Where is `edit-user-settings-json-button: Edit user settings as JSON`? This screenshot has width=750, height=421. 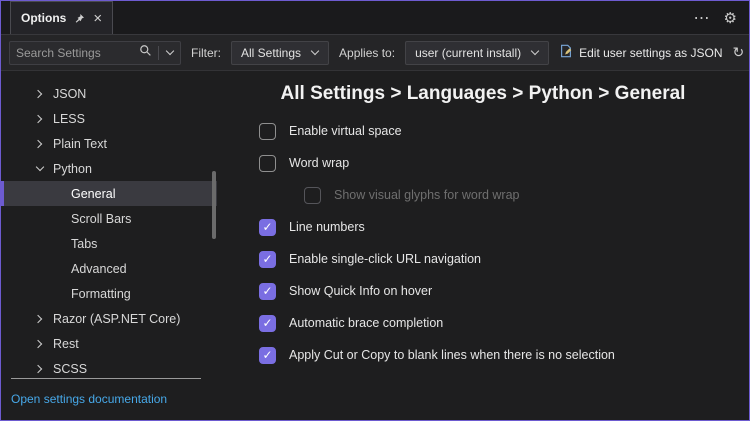 edit-user-settings-json-button: Edit user settings as JSON is located at coordinates (641, 52).